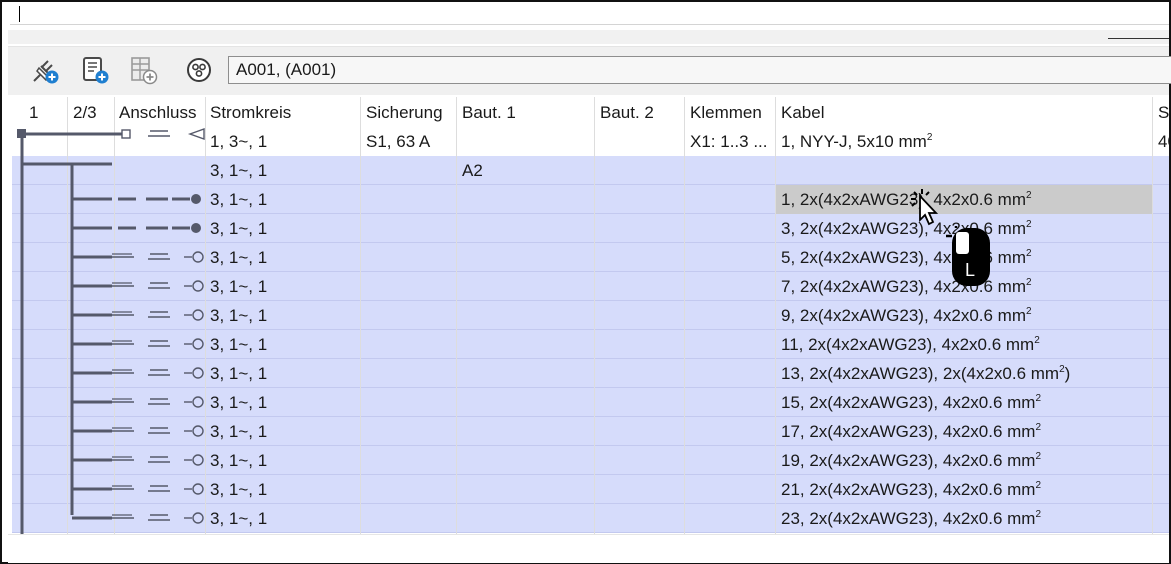  I want to click on cable-cores-icon, so click(199, 70).